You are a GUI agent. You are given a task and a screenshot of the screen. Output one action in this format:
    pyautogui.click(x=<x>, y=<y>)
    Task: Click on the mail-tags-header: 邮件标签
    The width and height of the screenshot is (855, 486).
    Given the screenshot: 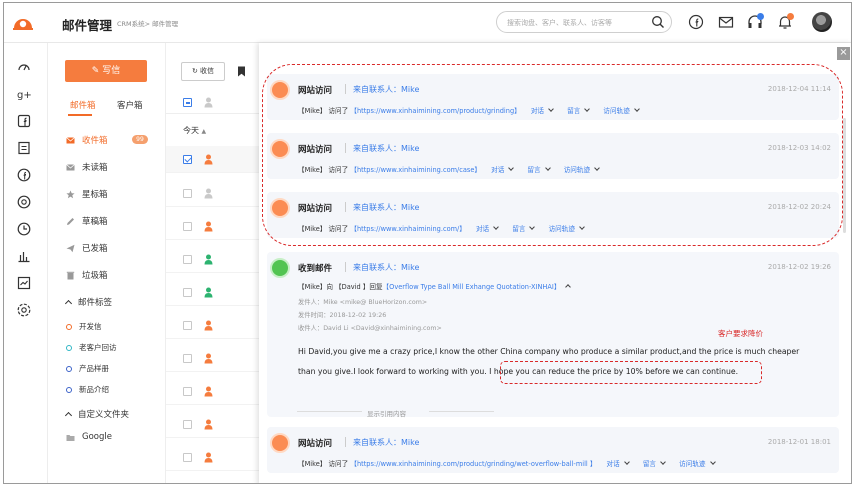 What is the action you would take?
    pyautogui.click(x=88, y=302)
    